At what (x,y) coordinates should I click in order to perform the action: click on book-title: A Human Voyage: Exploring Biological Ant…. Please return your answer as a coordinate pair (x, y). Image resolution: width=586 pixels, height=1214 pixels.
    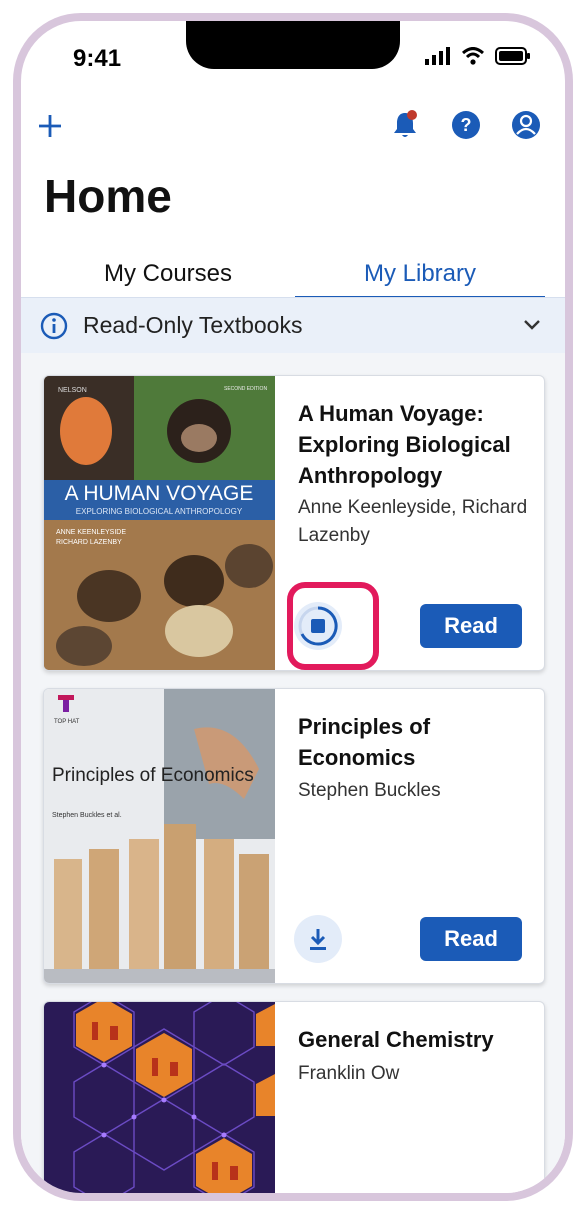
    Looking at the image, I should click on (404, 444).